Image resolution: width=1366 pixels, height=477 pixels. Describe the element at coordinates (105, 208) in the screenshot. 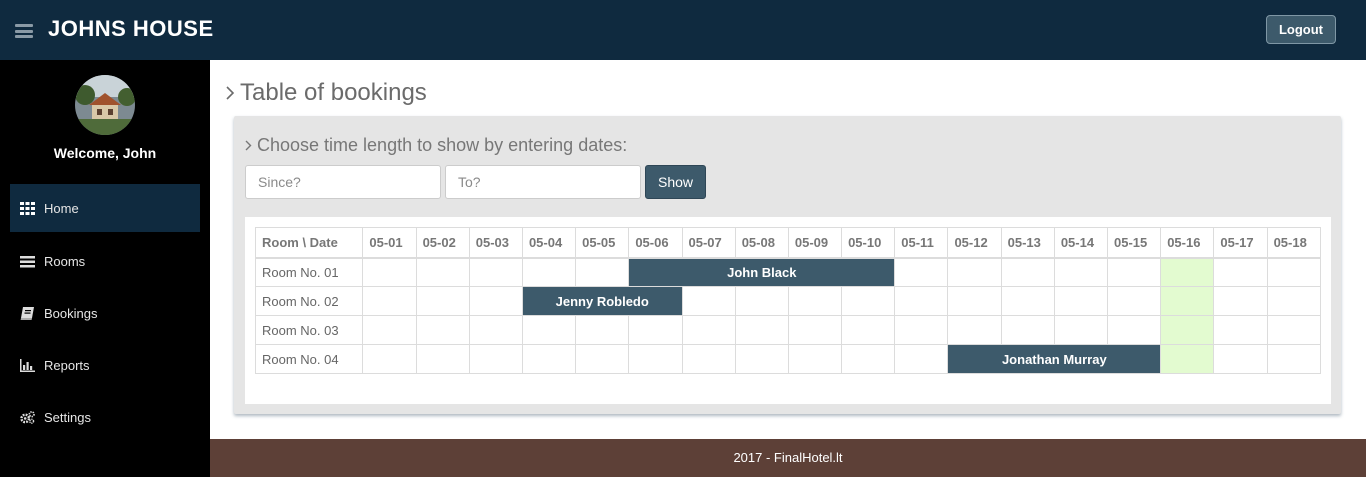

I see `sidebar-item-home: Home` at that location.